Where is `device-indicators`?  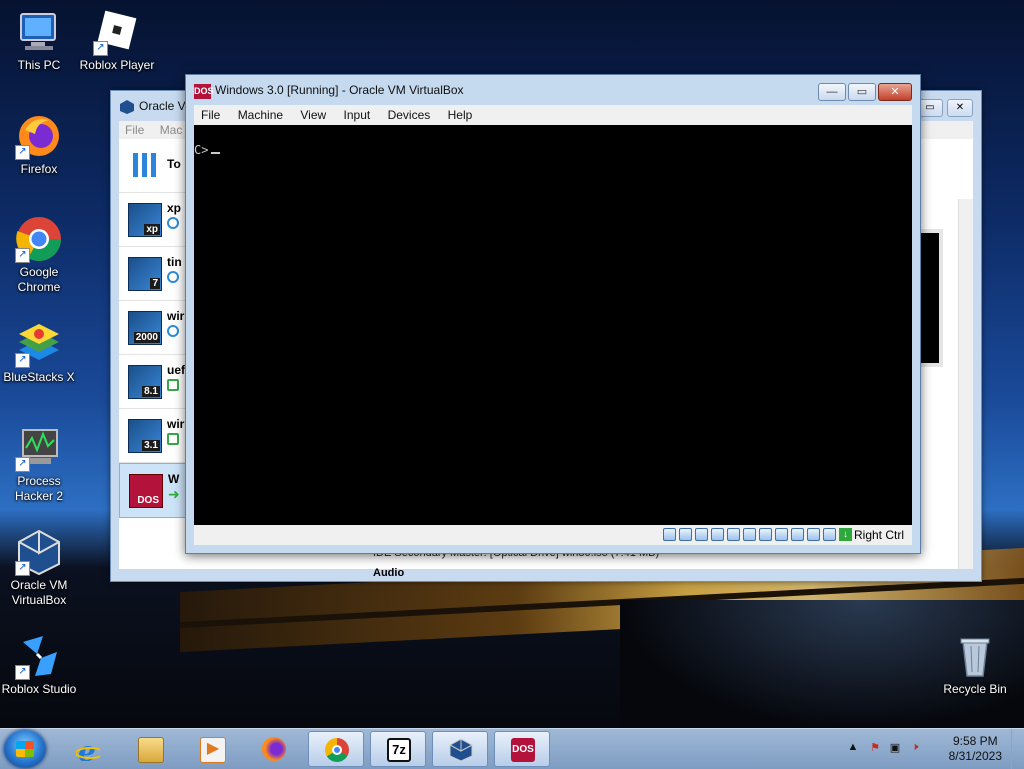 device-indicators is located at coordinates (748, 536).